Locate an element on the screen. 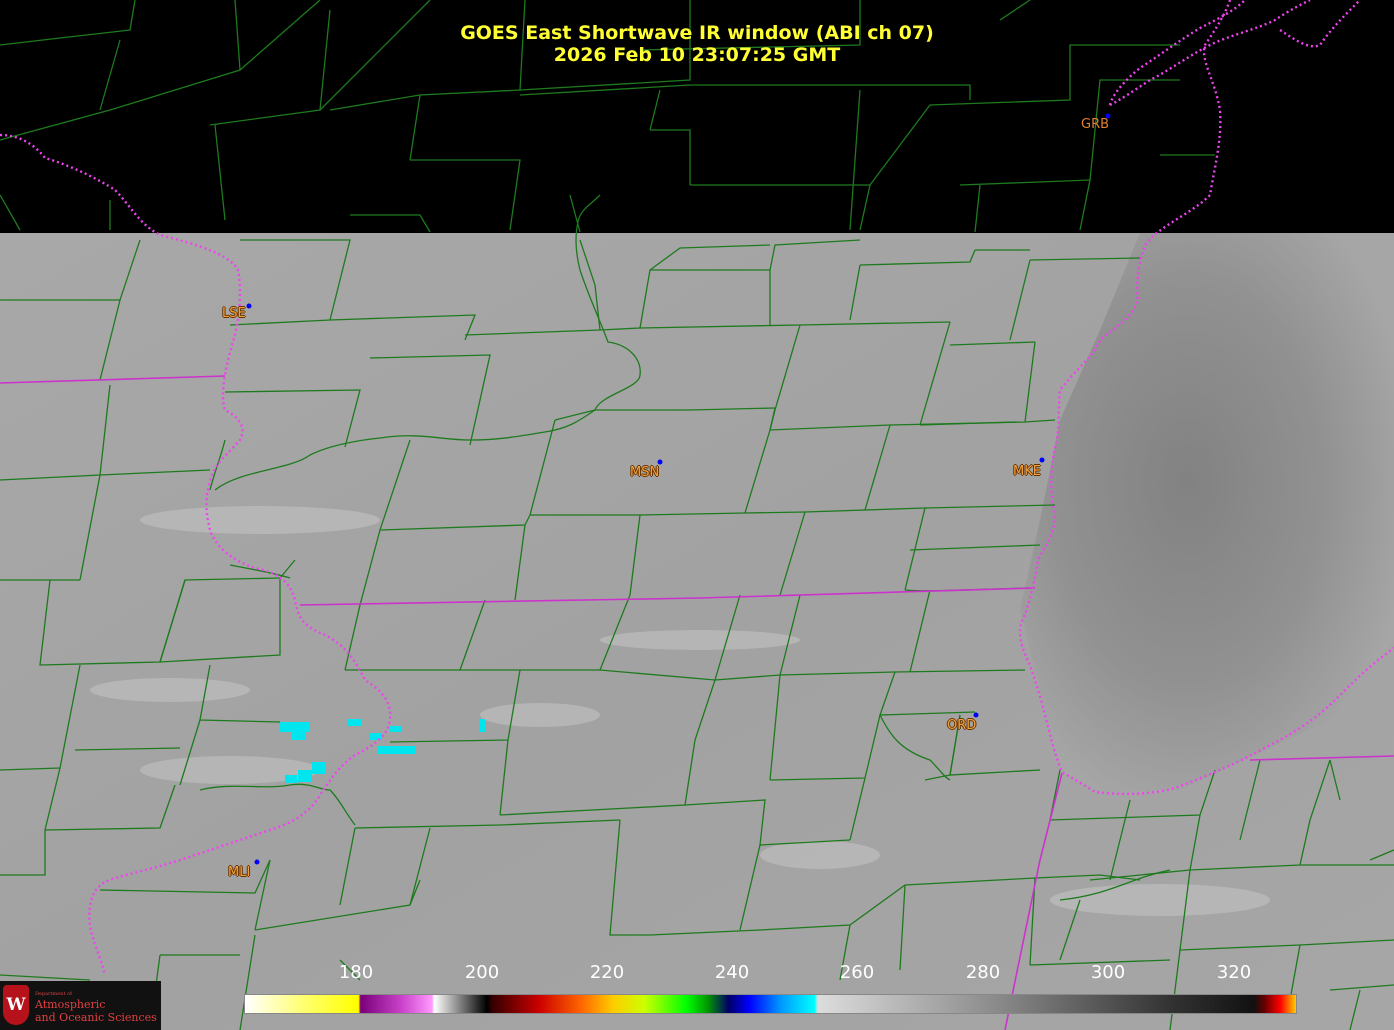 The height and width of the screenshot is (1030, 1394). station-dot-mli is located at coordinates (257, 862).